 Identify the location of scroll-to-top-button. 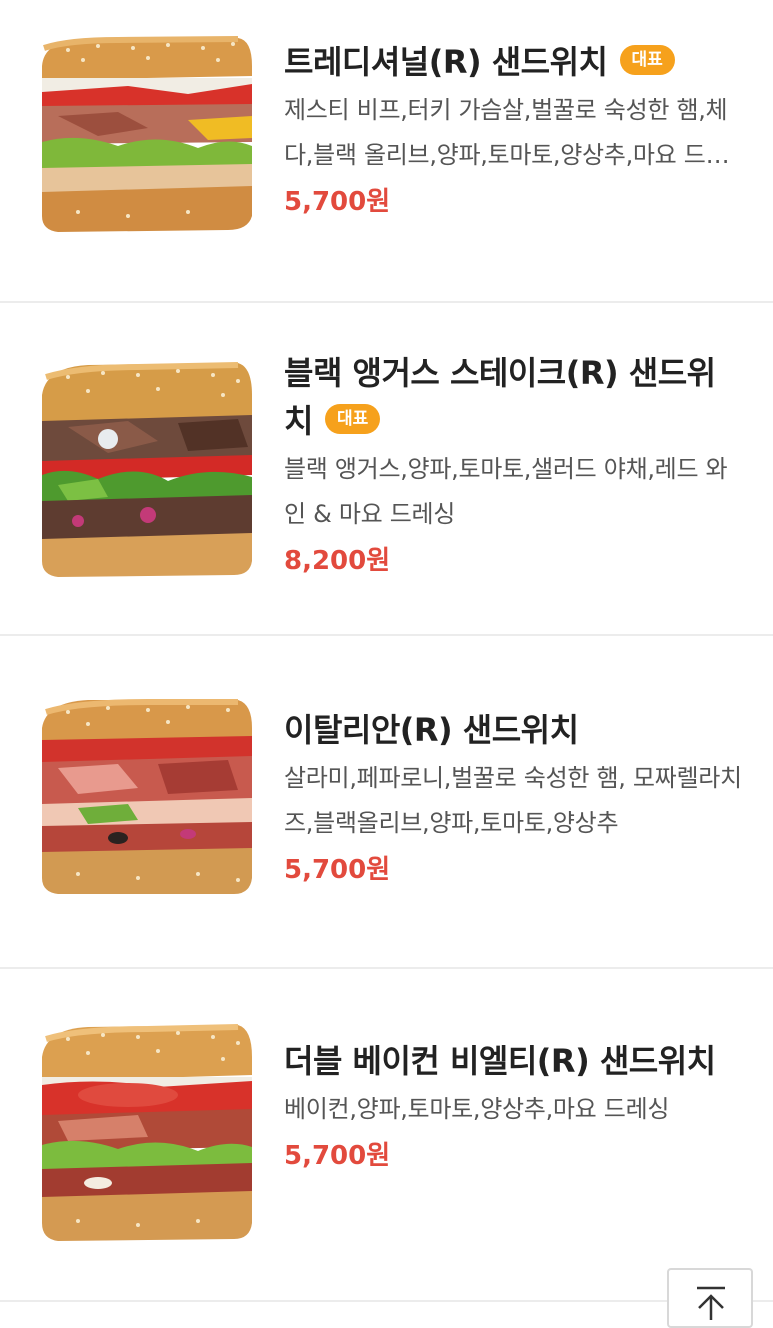
(710, 1298).